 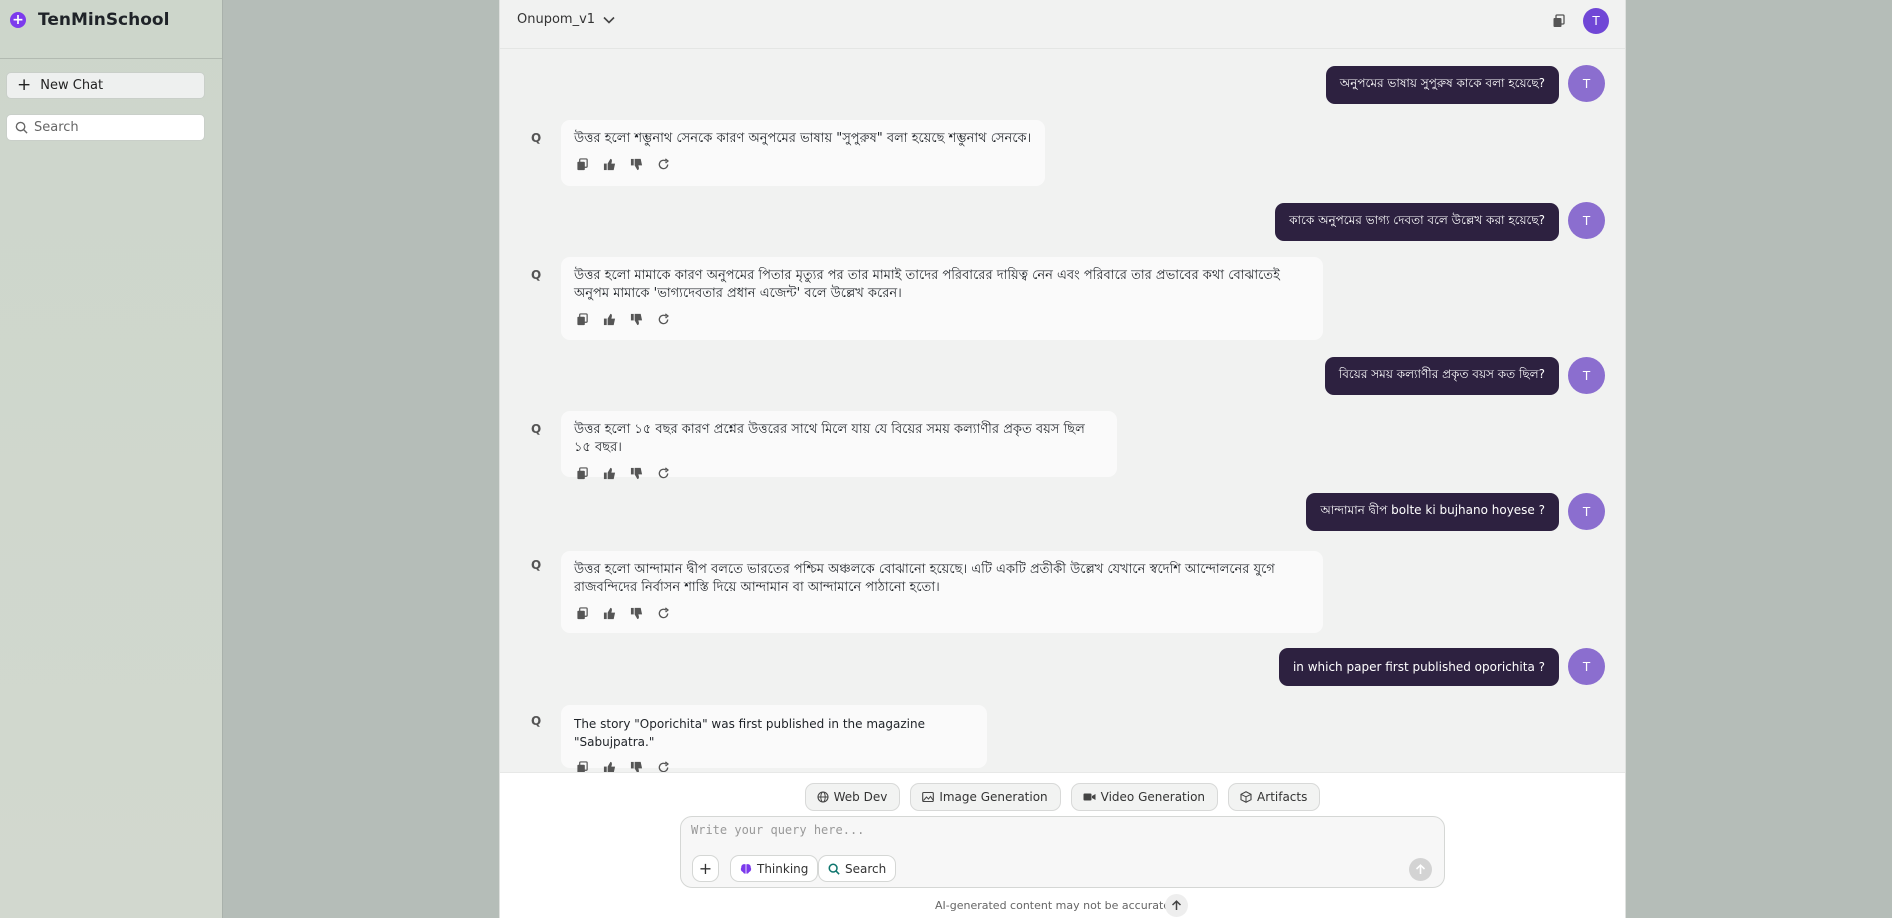 I want to click on user-message-text: অনুপমের ভাষায় সুপুরুষ কাকে বলা হয়েছে?, so click(x=1442, y=83).